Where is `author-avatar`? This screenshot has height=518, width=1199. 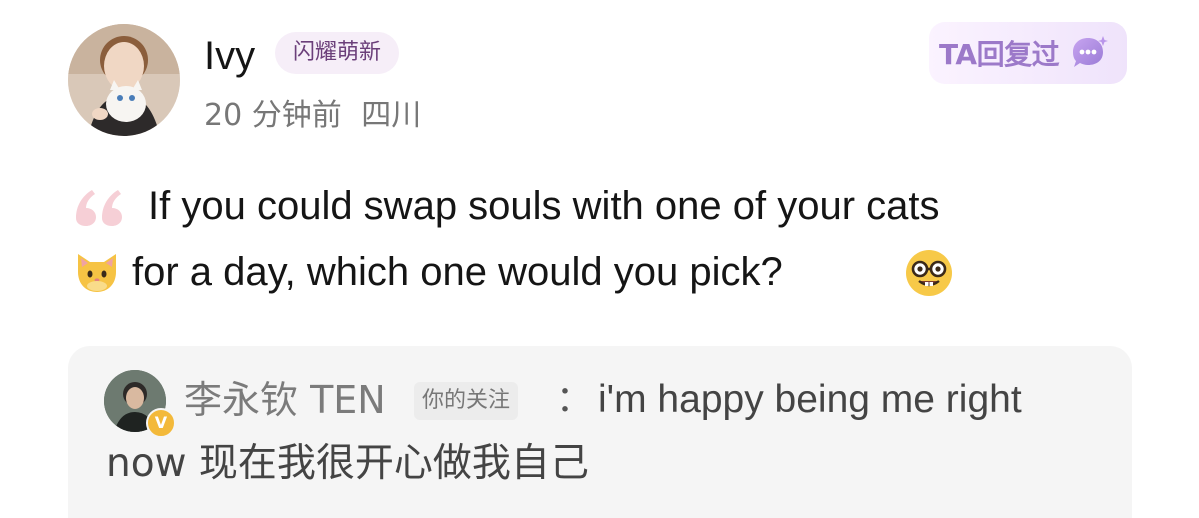 author-avatar is located at coordinates (124, 80).